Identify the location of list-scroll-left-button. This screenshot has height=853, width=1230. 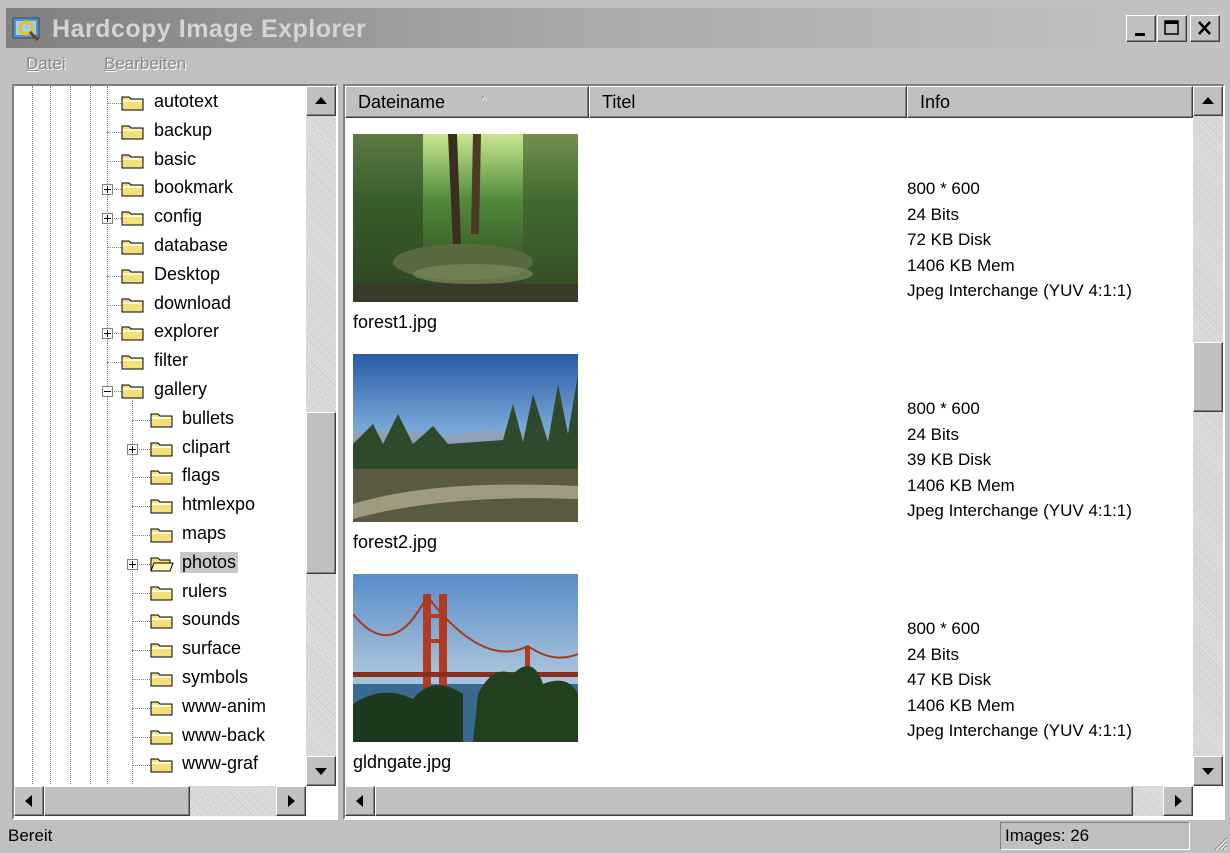
(360, 801).